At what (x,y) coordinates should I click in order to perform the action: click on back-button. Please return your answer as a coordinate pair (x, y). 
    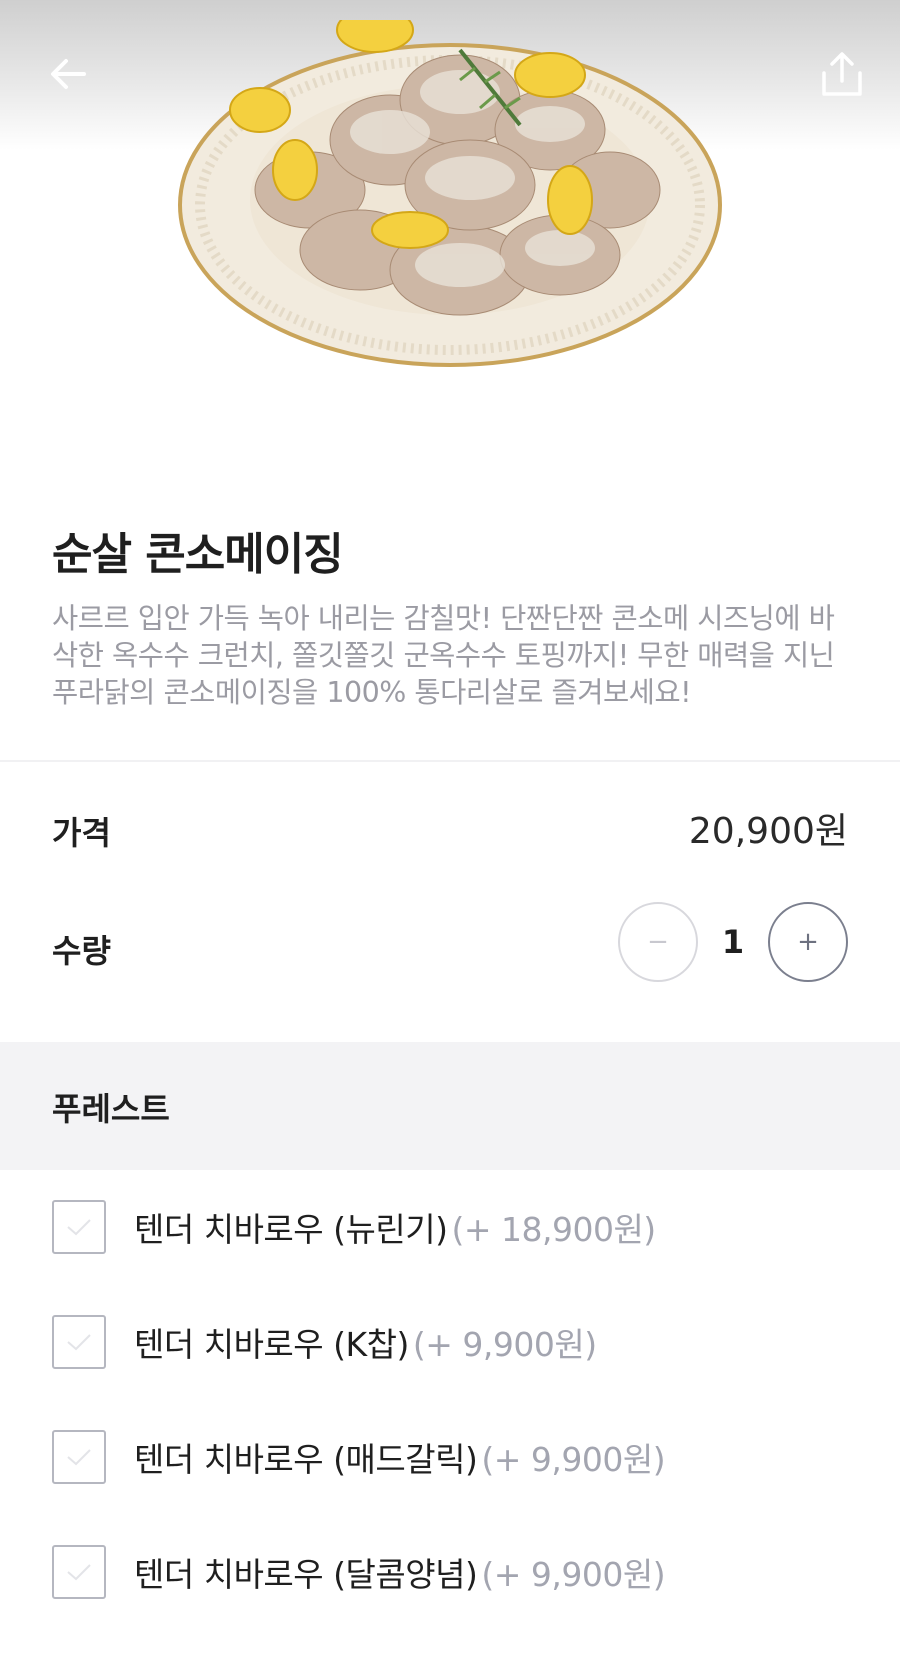
    Looking at the image, I should click on (68, 74).